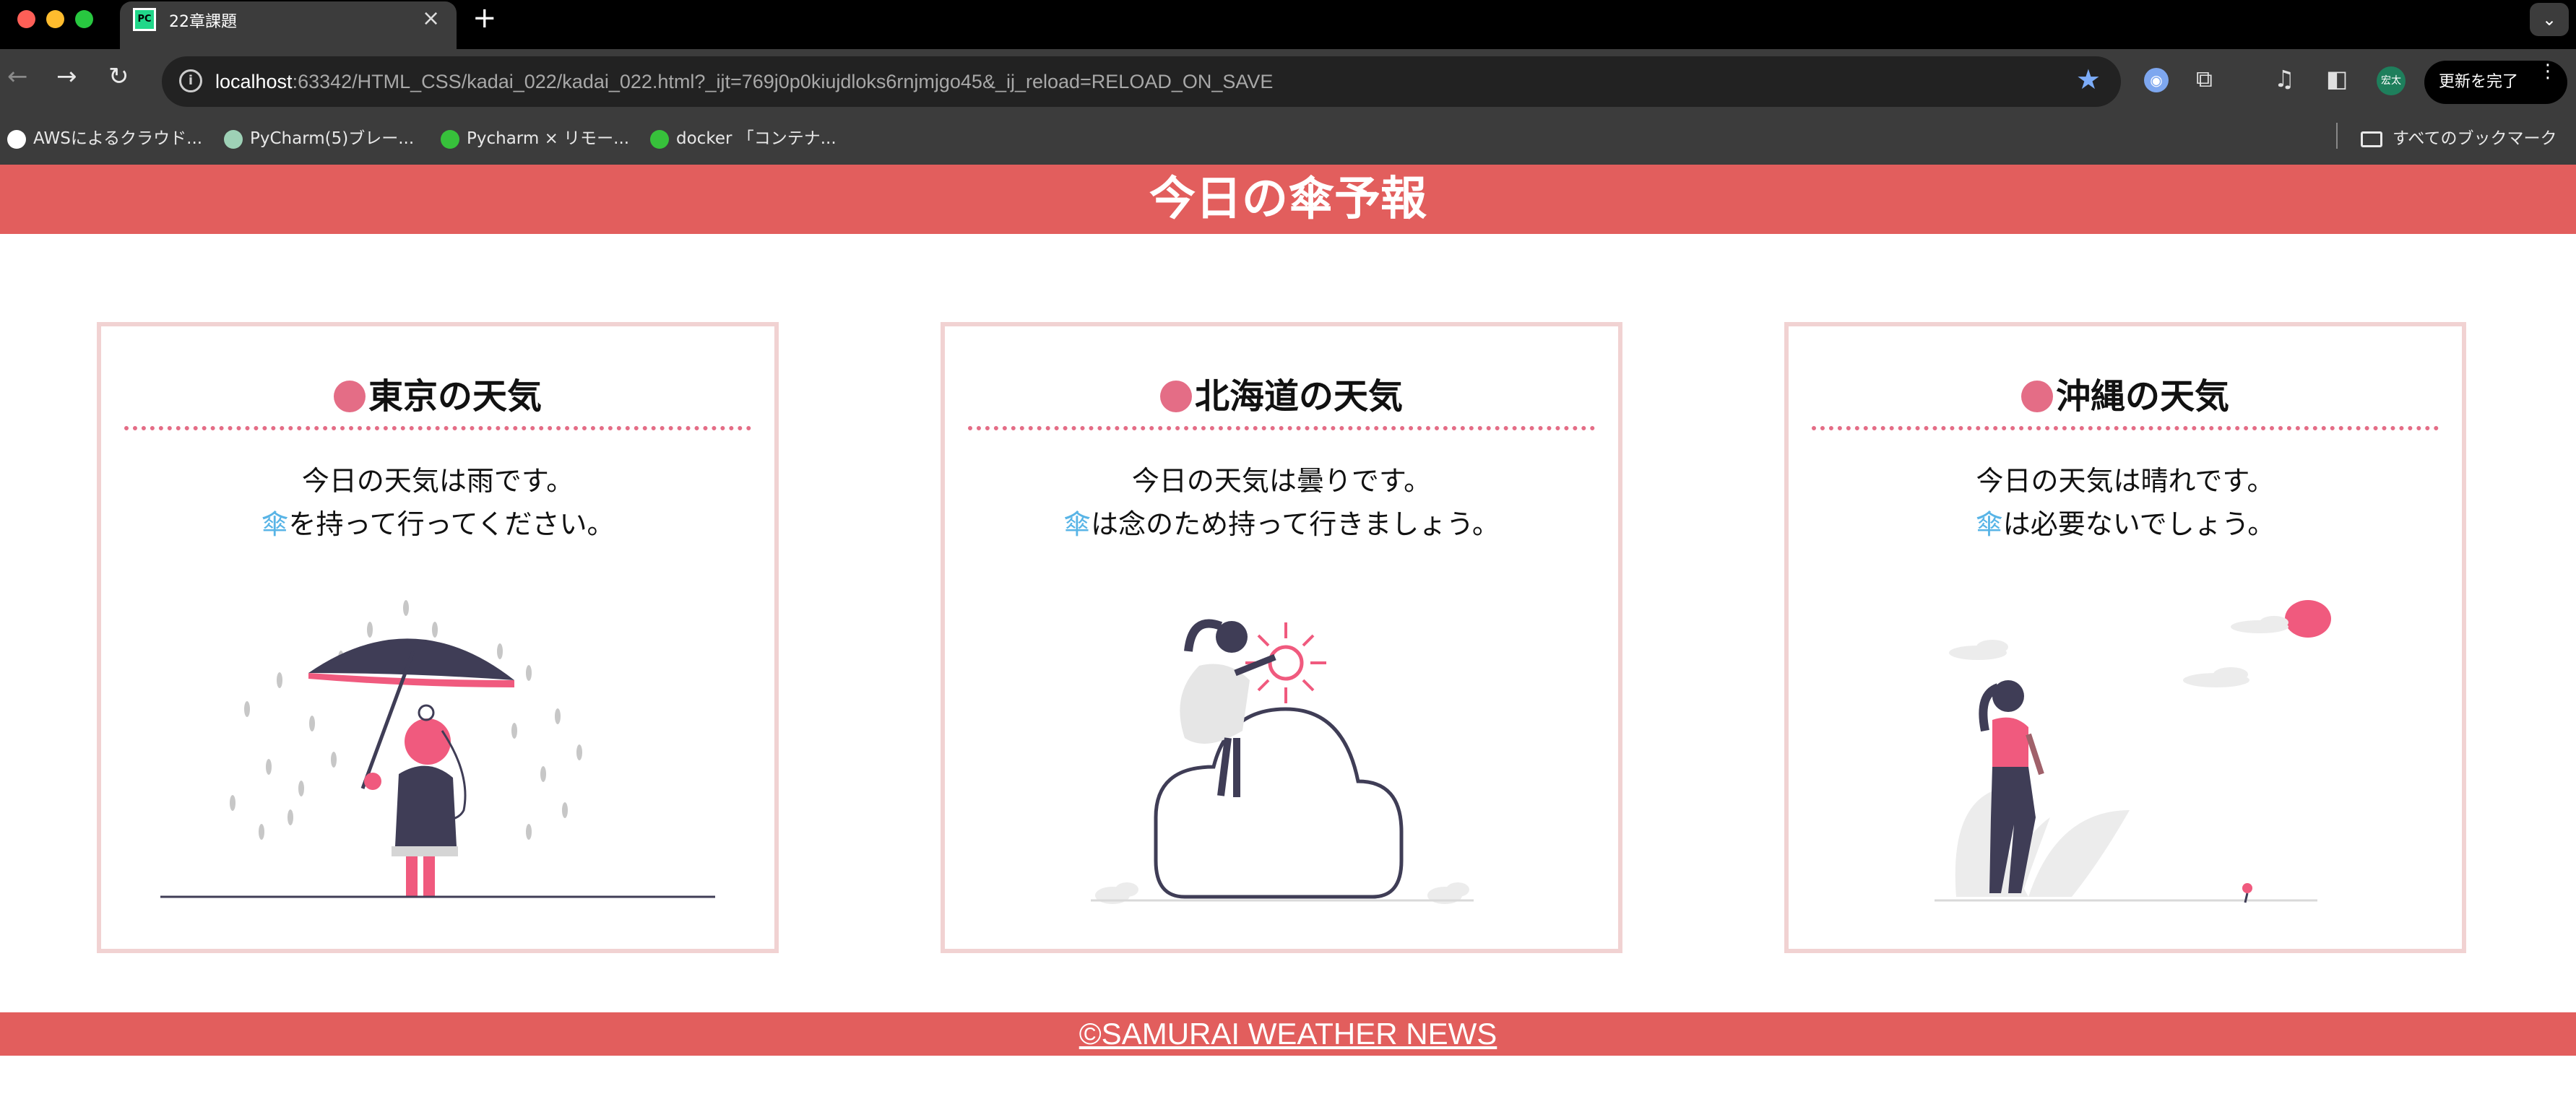  I want to click on card-message-line2: を持って行ってください。, so click(452, 524).